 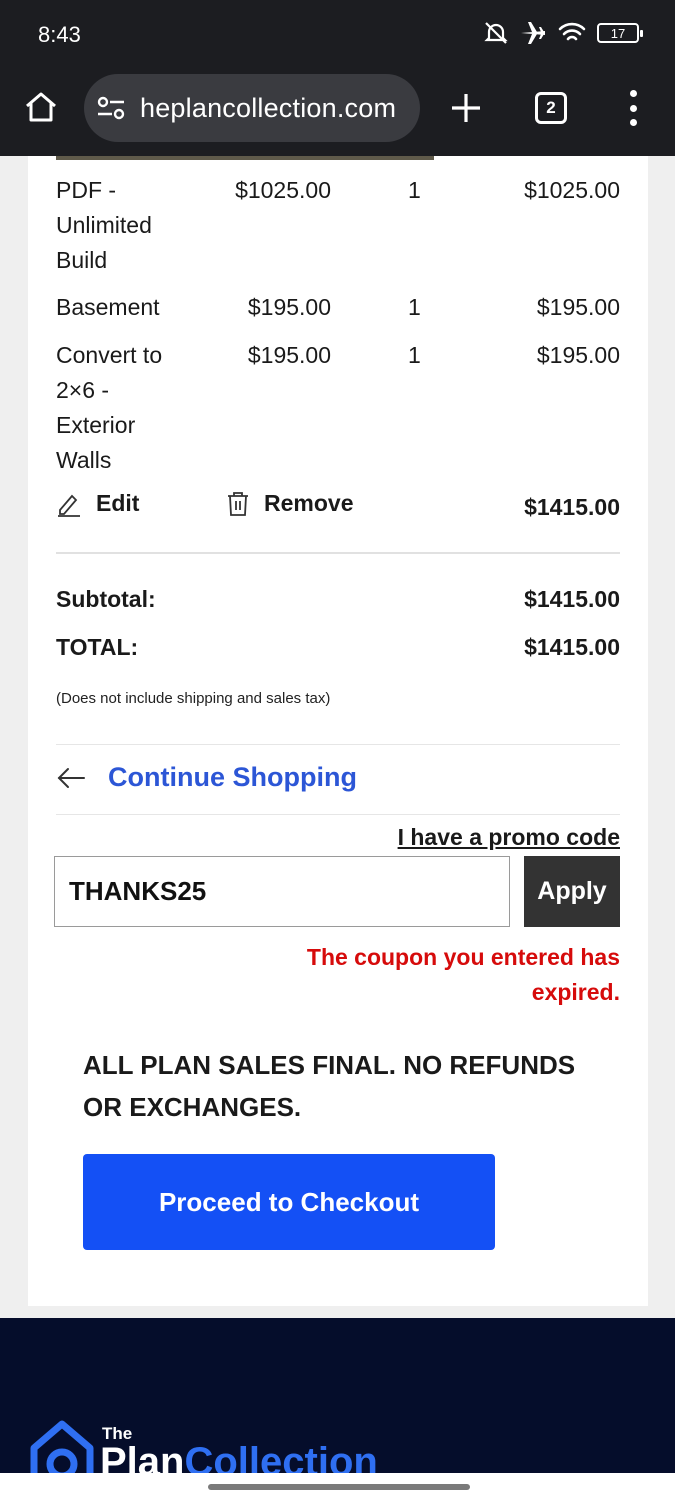 I want to click on continue-shopping-link: Continue Shopping, so click(x=206, y=777).